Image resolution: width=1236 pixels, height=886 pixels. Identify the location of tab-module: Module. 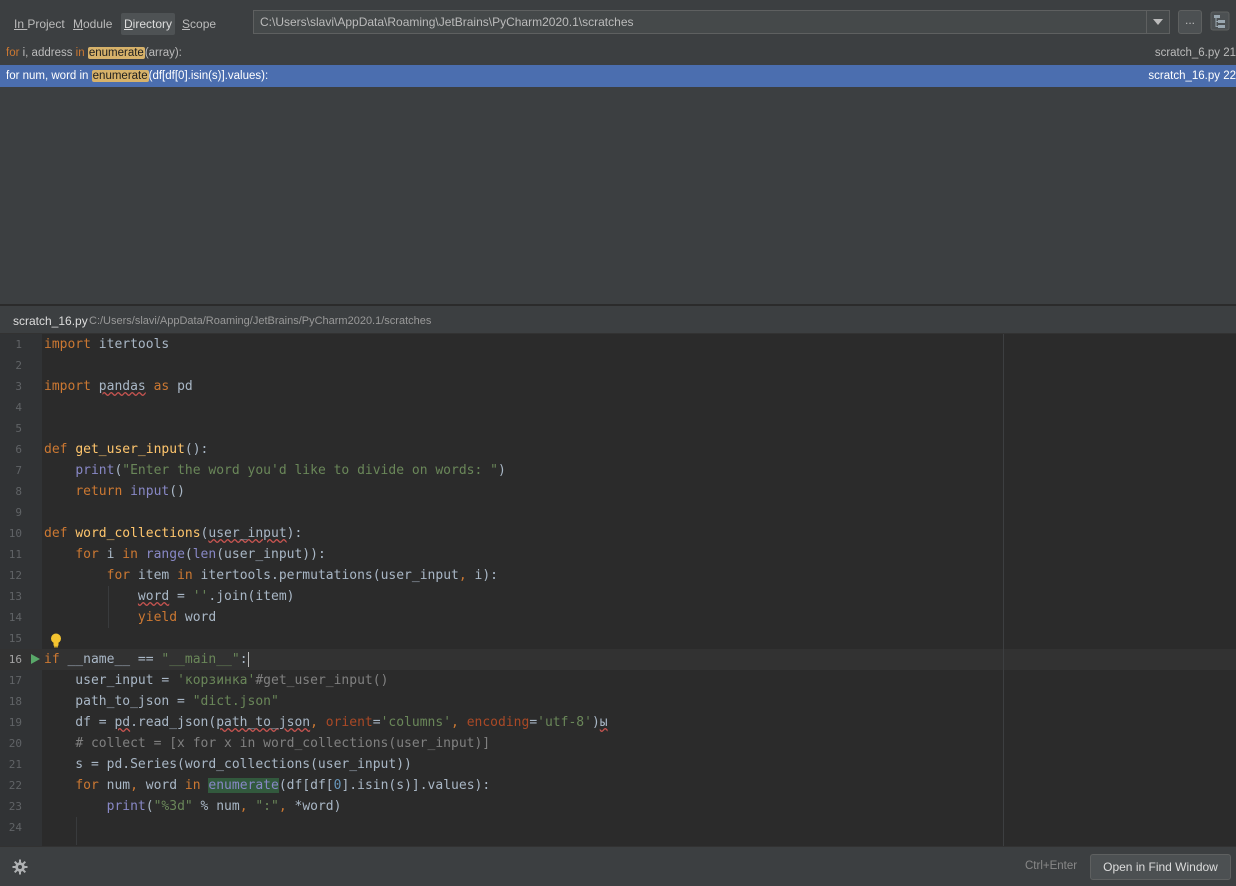
(92, 24).